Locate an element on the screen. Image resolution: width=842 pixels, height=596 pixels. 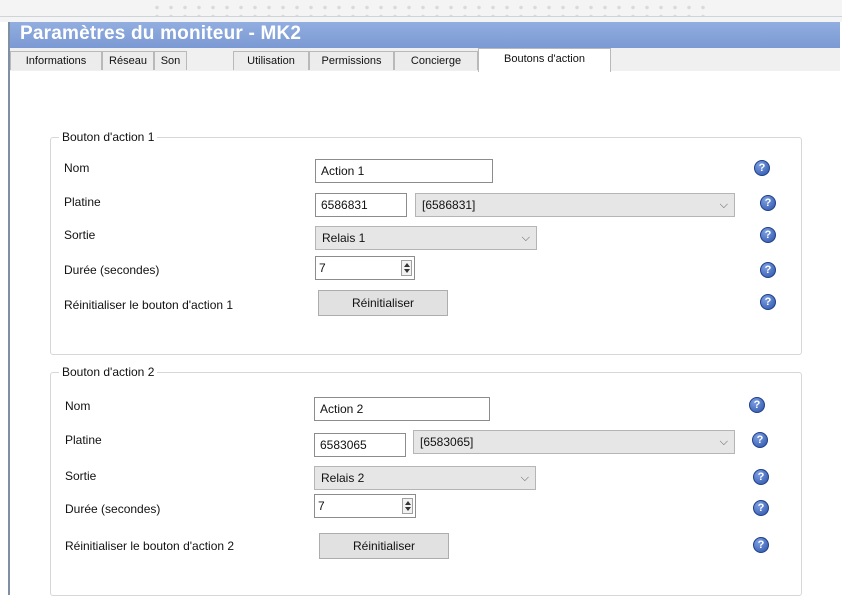
divider is located at coordinates (421, 16).